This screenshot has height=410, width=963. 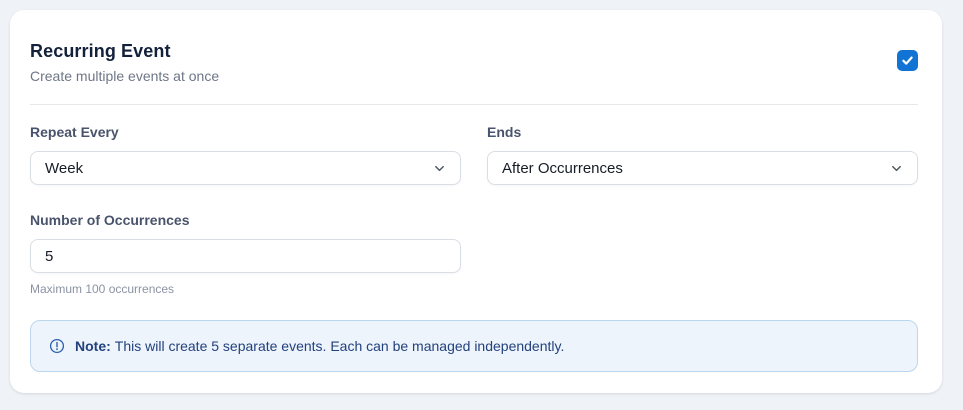 What do you see at coordinates (64, 168) in the screenshot?
I see `repeat-every-value: Week` at bounding box center [64, 168].